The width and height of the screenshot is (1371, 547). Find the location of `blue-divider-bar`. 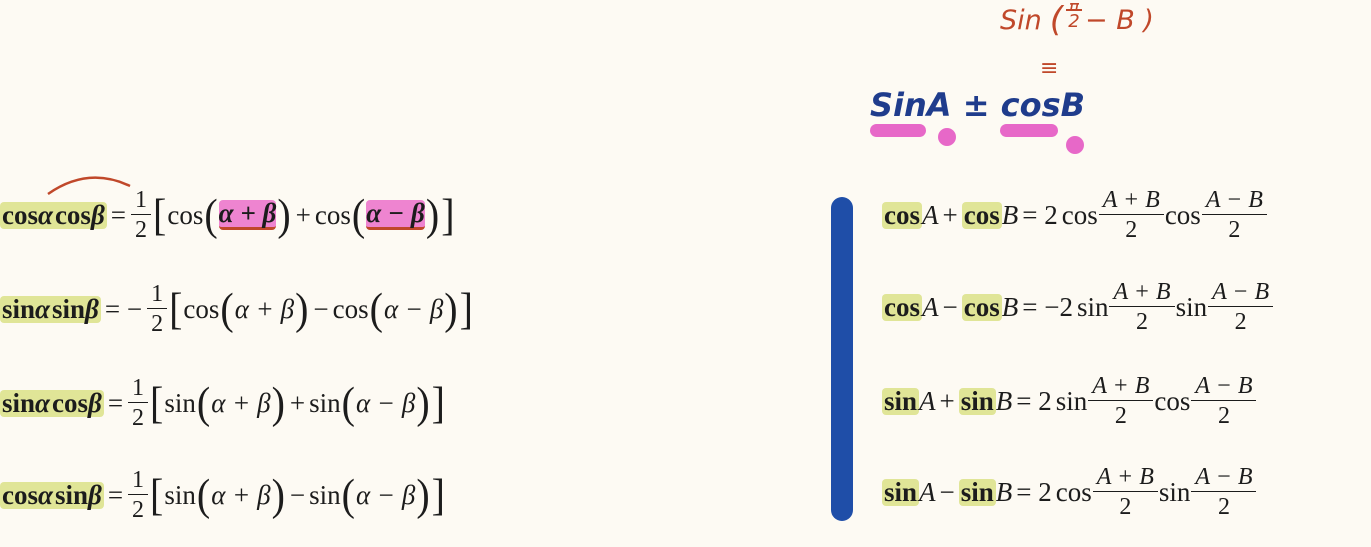

blue-divider-bar is located at coordinates (842, 359).